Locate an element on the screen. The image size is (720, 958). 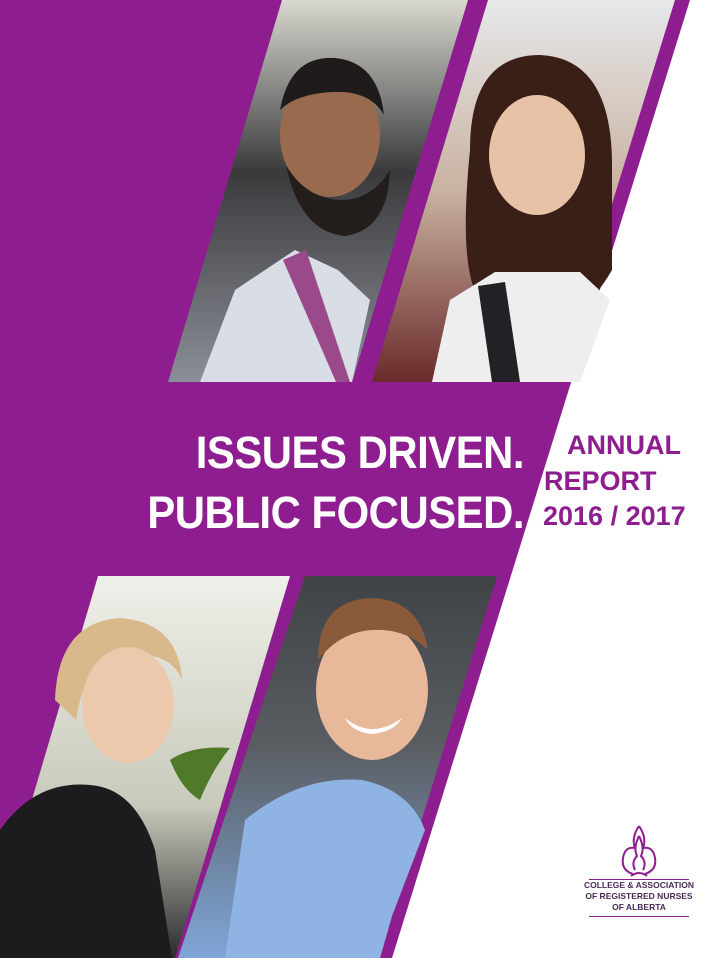
report-year-range: 2016 / 2017 is located at coordinates (614, 516).